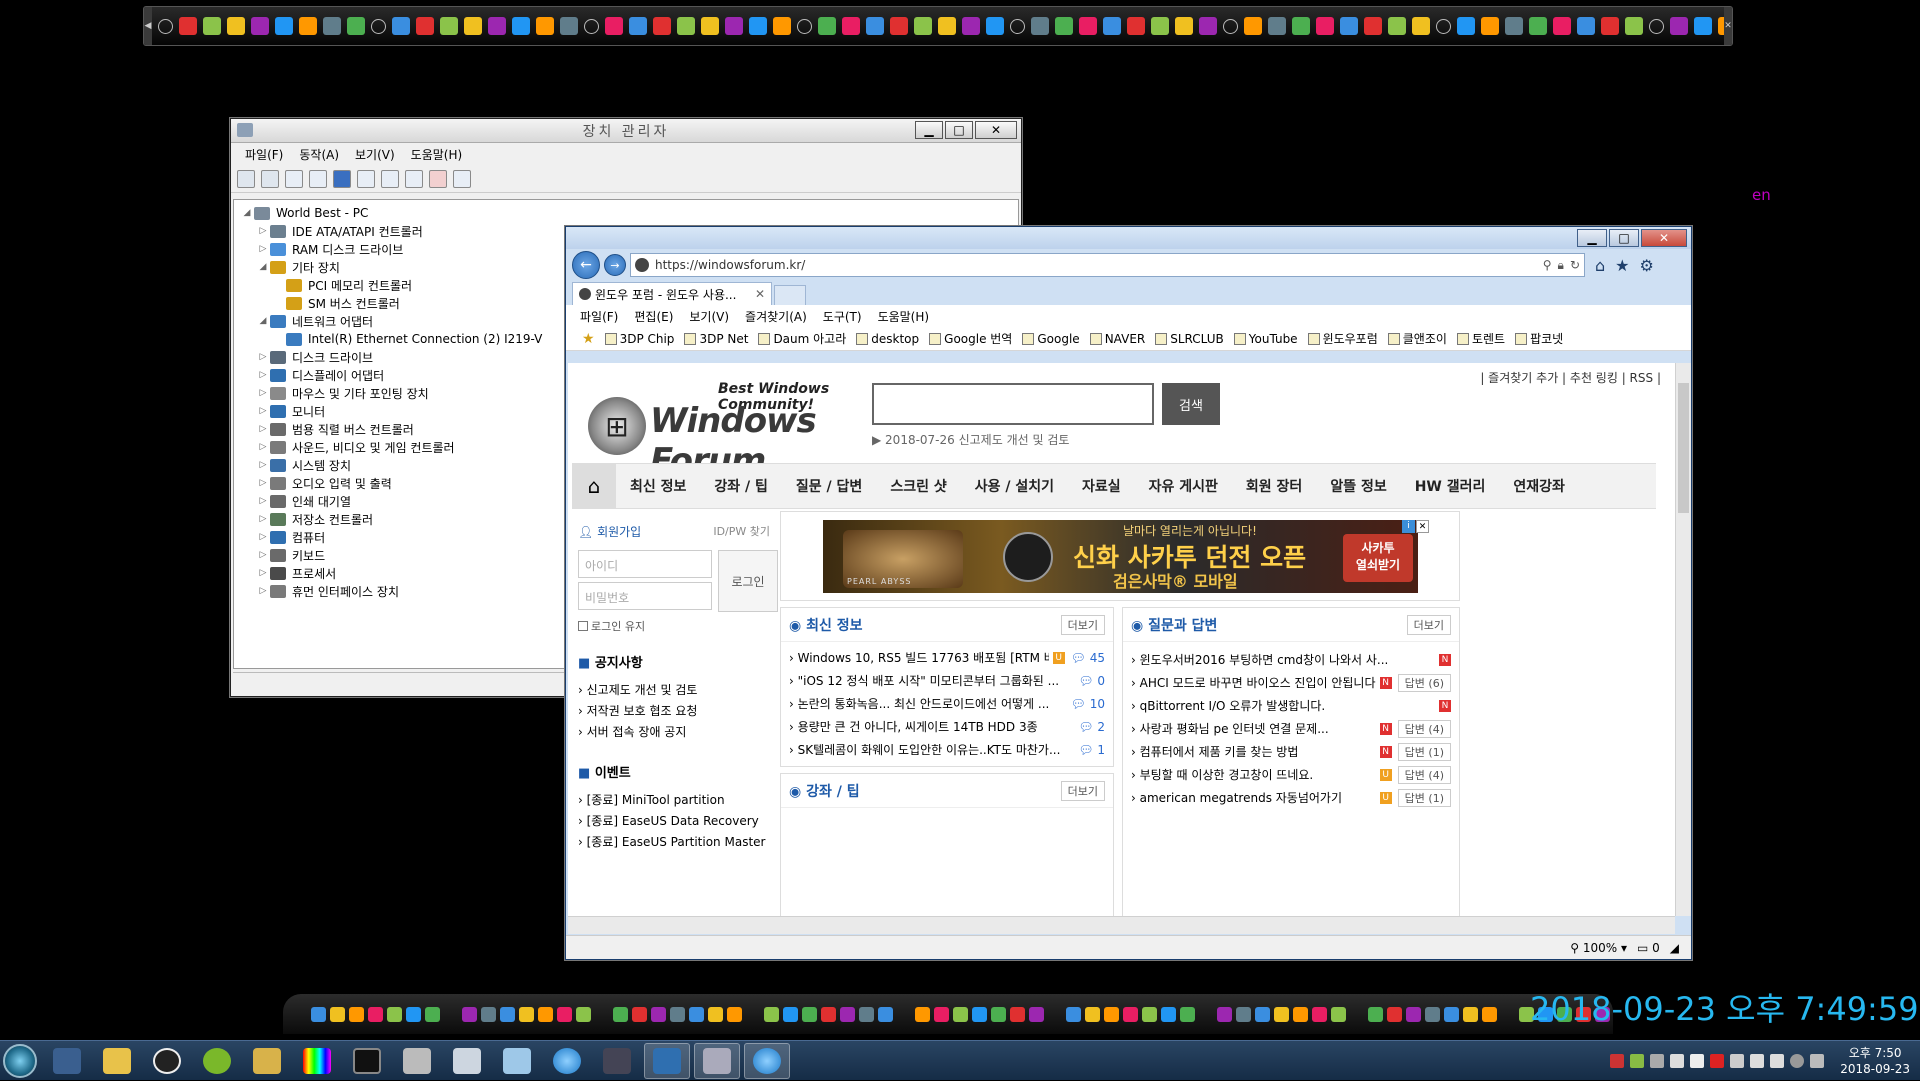 The image size is (1920, 1081). I want to click on taskbar-item-eraser, so click(517, 1061).